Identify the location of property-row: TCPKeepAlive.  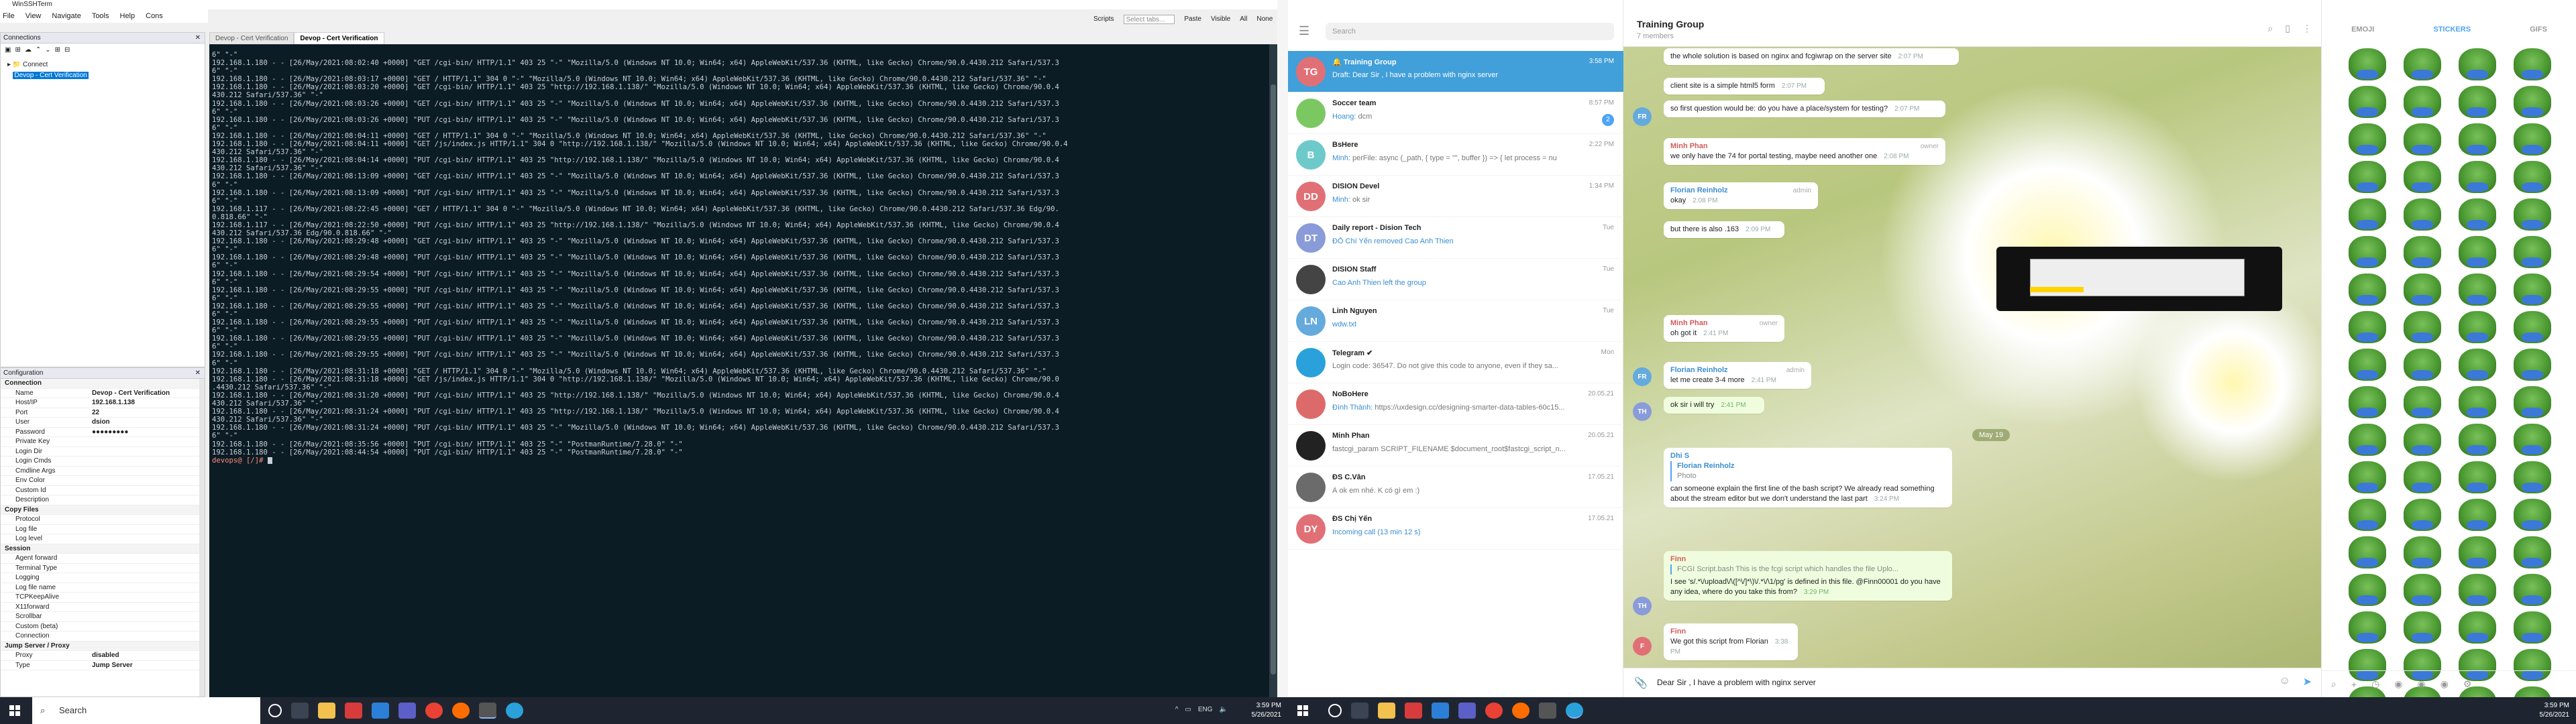
(101, 598).